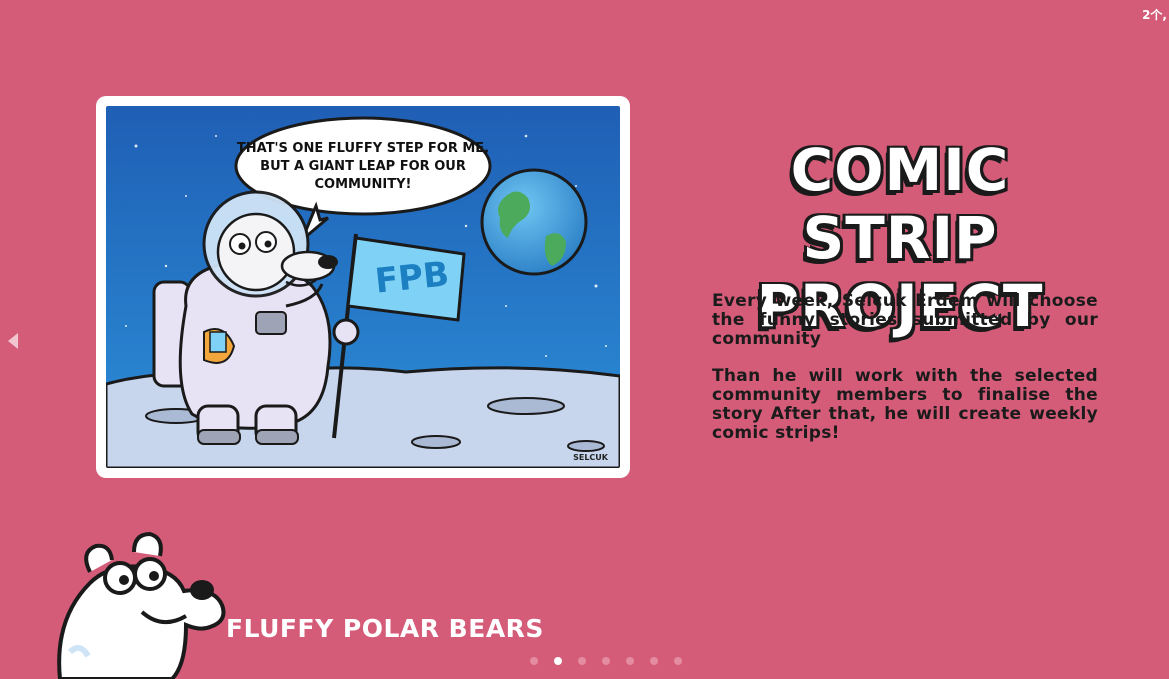 This screenshot has width=1169, height=679. I want to click on carousel-pagination, so click(606, 661).